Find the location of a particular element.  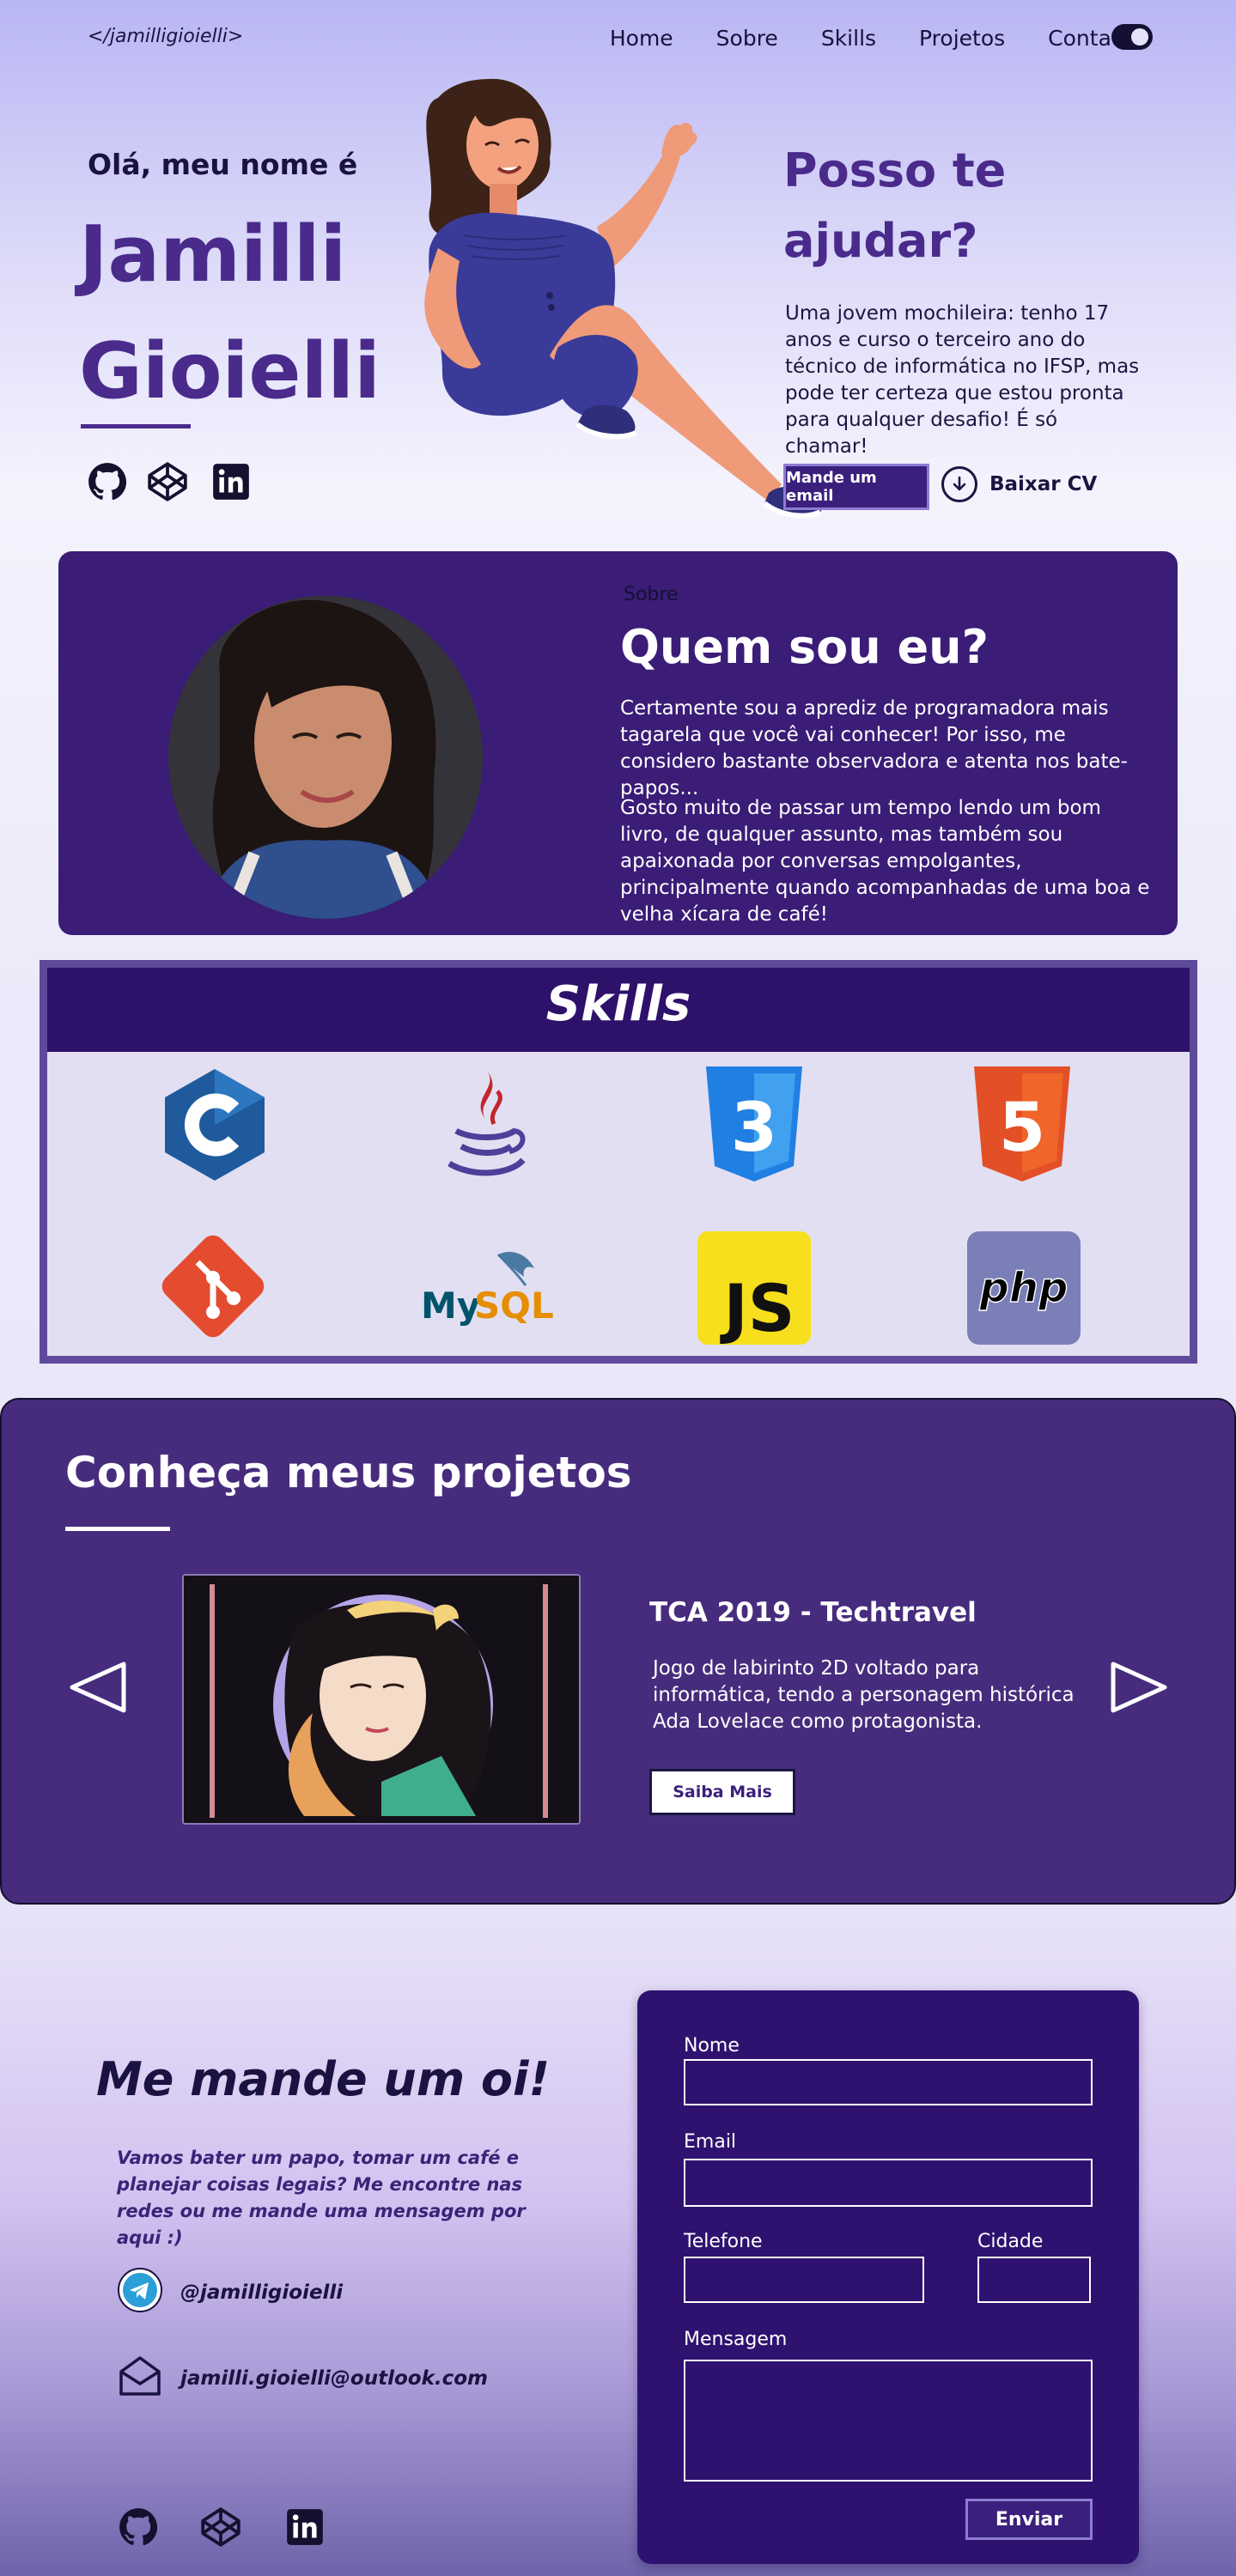

project-image is located at coordinates (381, 1700).